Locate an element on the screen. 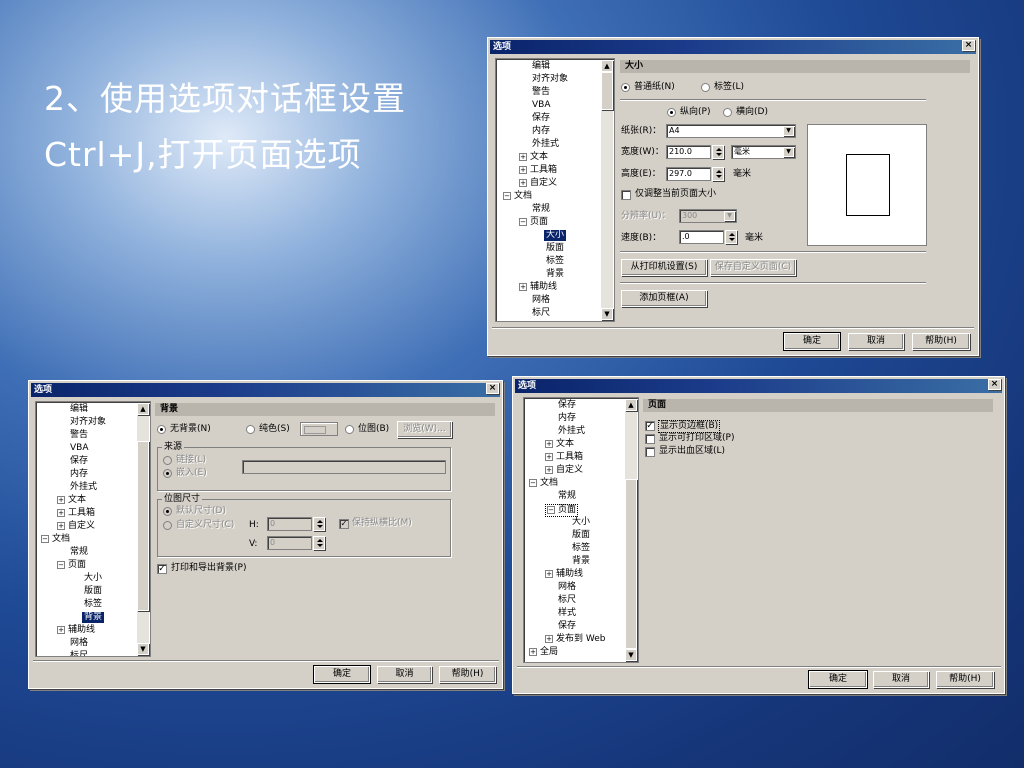  tree-item: 网格 is located at coordinates (79, 643).